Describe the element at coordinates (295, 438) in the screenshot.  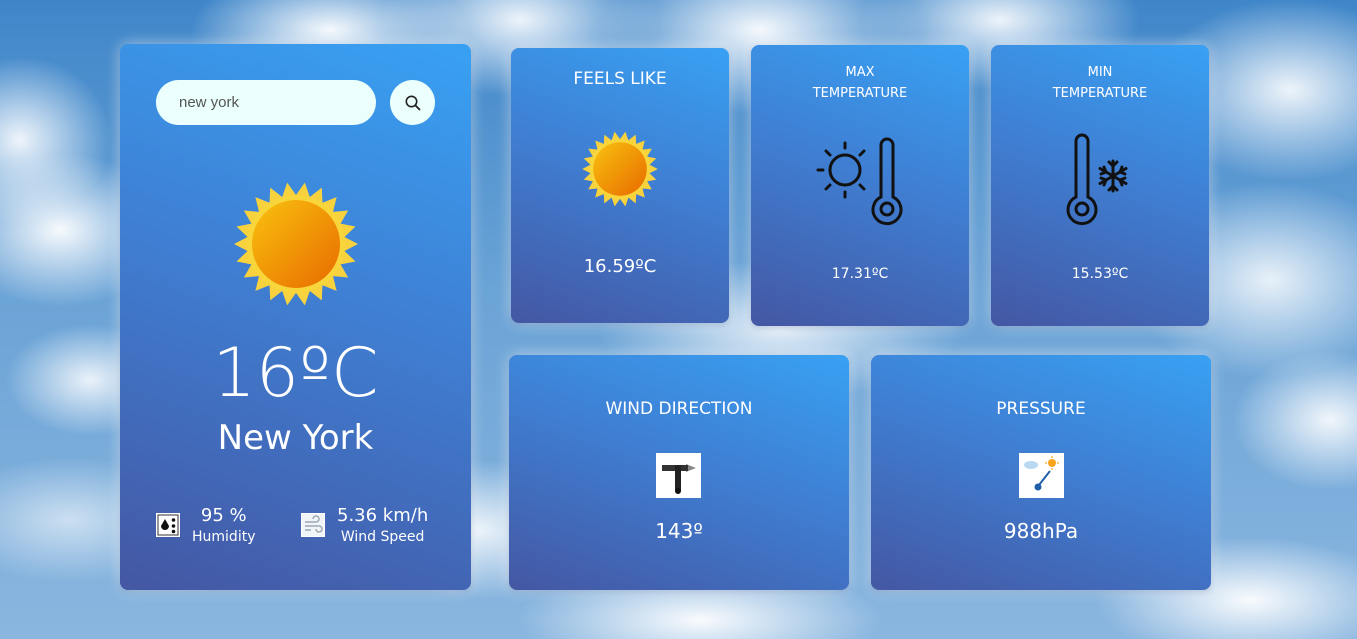
I see `city-name: New York` at that location.